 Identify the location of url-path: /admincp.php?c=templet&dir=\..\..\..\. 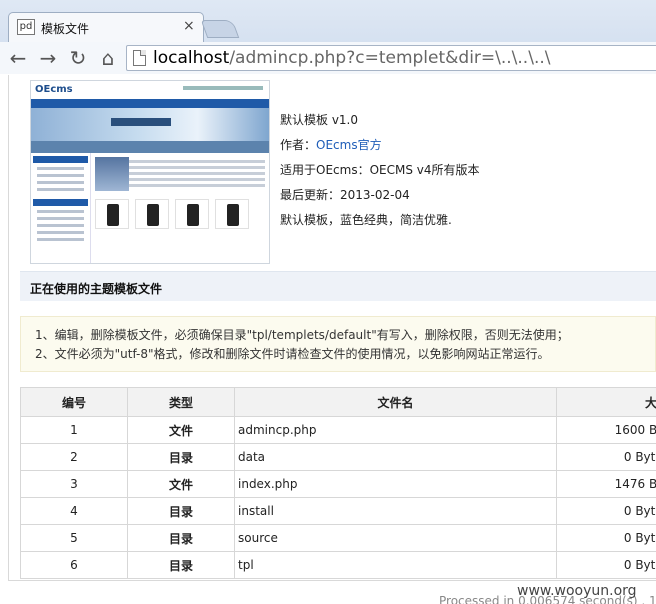
(390, 58).